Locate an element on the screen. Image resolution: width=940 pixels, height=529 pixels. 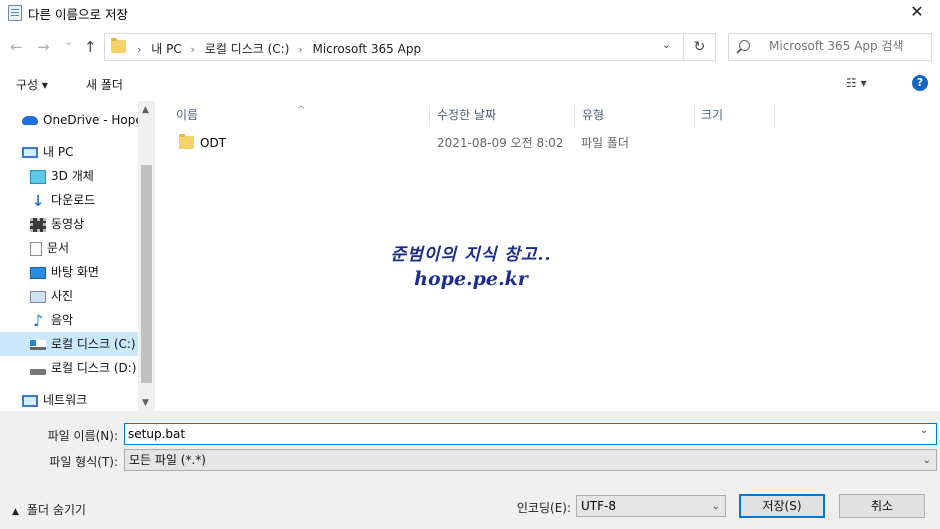
nav-item-documents: 문서 is located at coordinates (69, 248).